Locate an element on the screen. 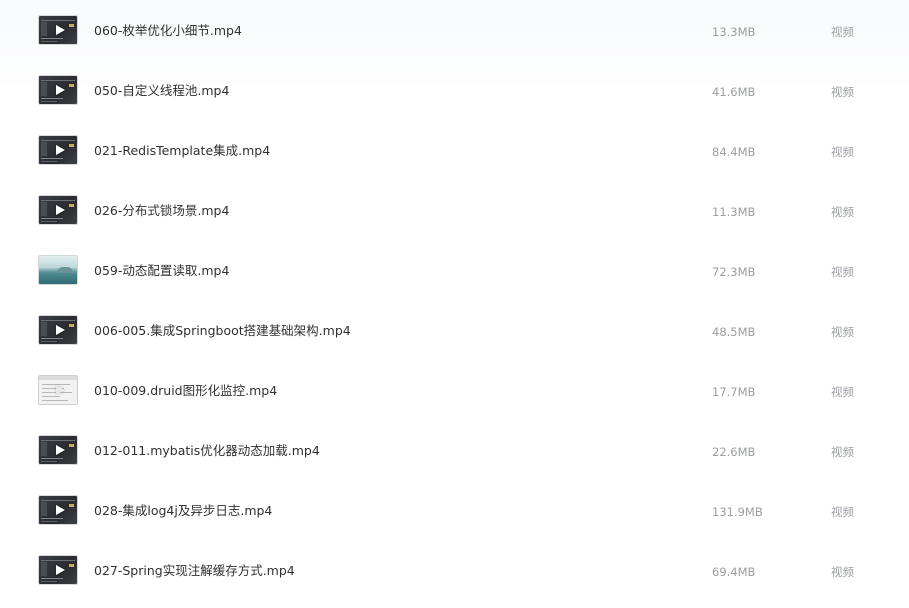 The image size is (909, 608). file-name: 010-009.druid图形化监控.mp4 is located at coordinates (185, 391).